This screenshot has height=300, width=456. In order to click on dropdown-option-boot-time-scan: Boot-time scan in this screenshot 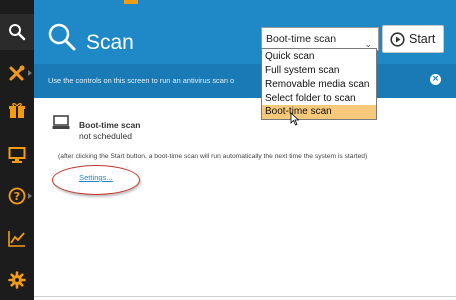, I will do `click(319, 112)`.